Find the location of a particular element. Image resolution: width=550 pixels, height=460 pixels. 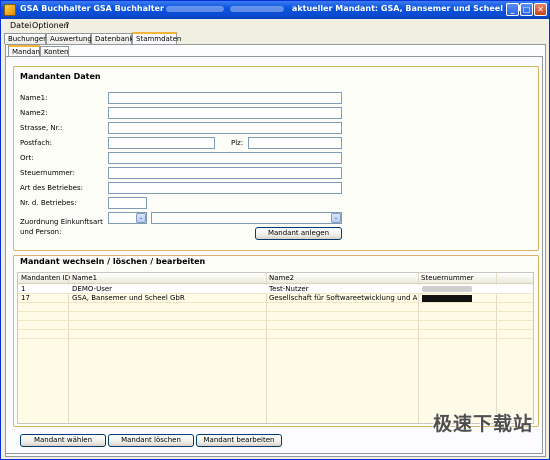

name2-field is located at coordinates (225, 113).